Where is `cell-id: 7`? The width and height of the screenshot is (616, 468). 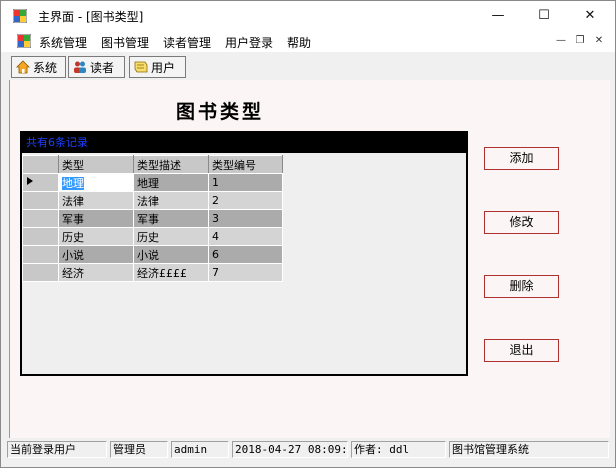
cell-id: 7 is located at coordinates (245, 272).